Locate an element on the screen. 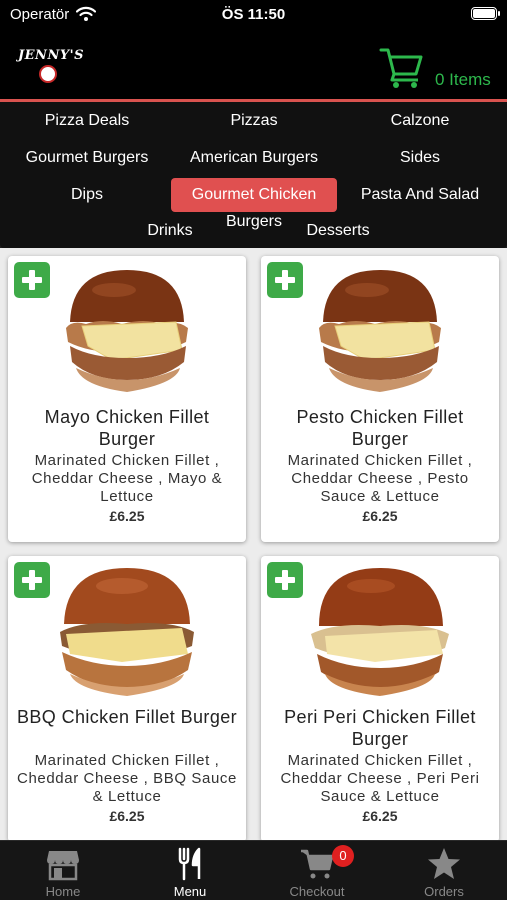 This screenshot has height=900, width=507. logo-mascot-icon is located at coordinates (48, 74).